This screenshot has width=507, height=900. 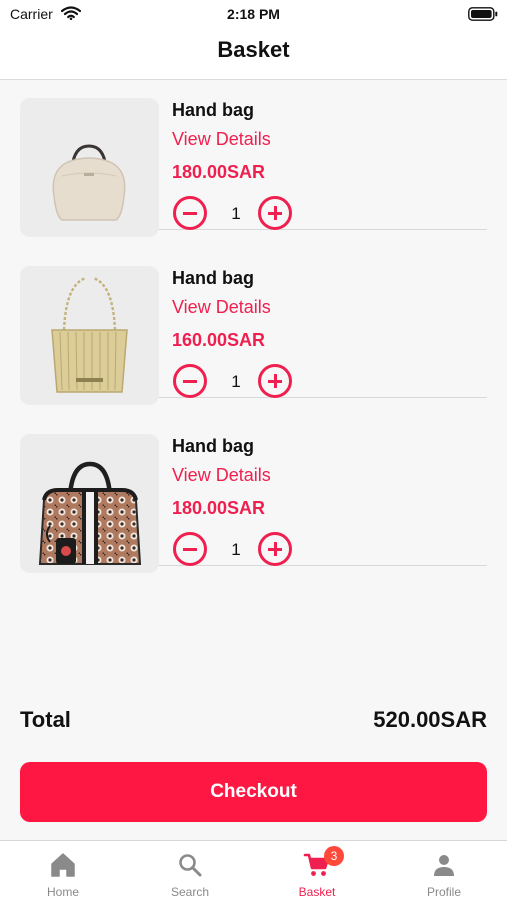 What do you see at coordinates (89, 167) in the screenshot?
I see `product-image-beige-handbag` at bounding box center [89, 167].